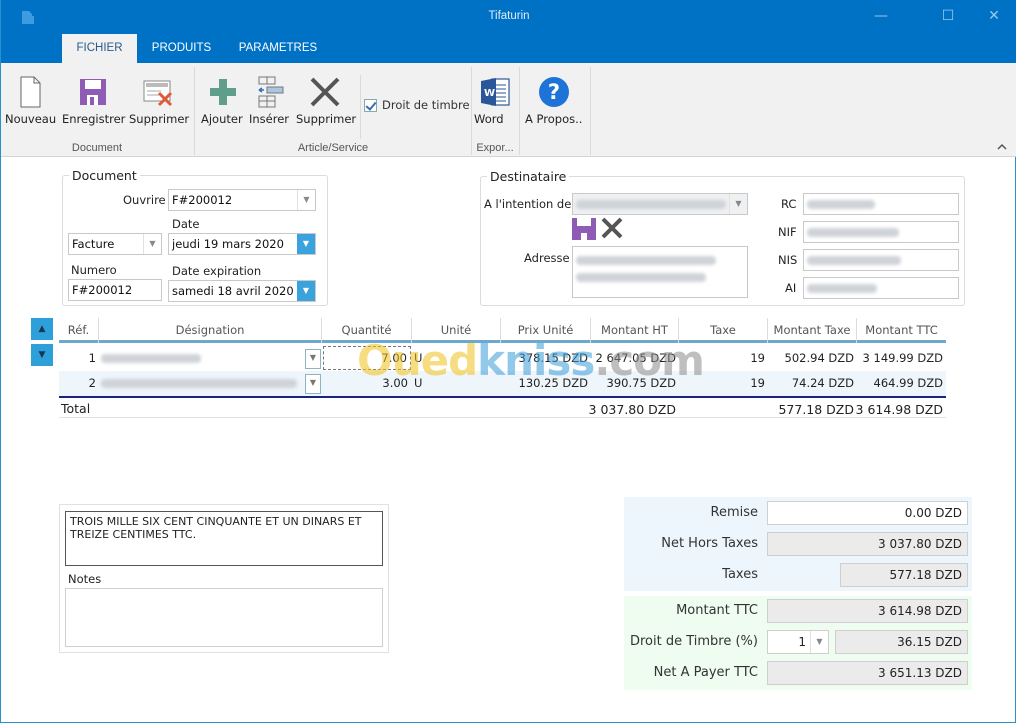  What do you see at coordinates (242, 244) in the screenshot?
I see `date-picker: jeudi 19 mars 2020 ▼` at bounding box center [242, 244].